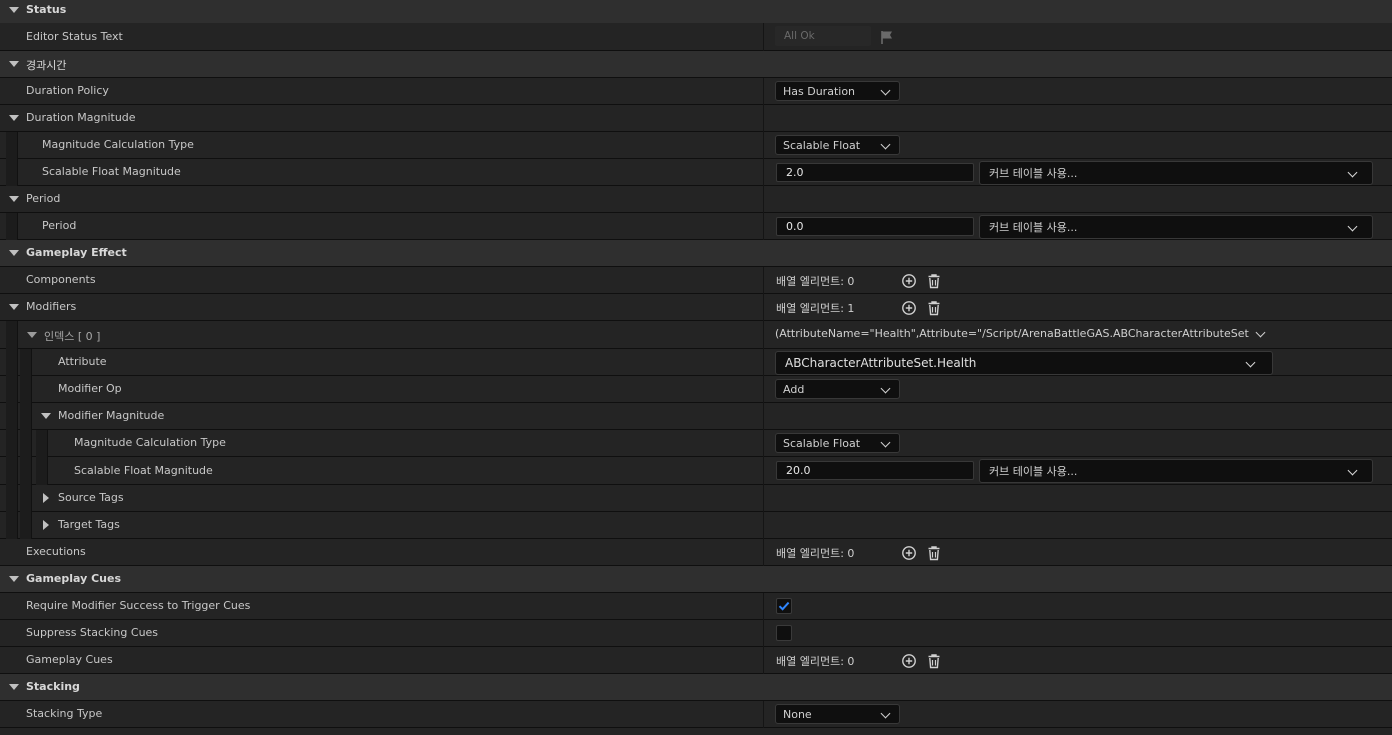 This screenshot has width=1392, height=735. Describe the element at coordinates (696, 606) in the screenshot. I see `property-require-modifier-success: Require Modifier Success to Trigger Cues` at that location.